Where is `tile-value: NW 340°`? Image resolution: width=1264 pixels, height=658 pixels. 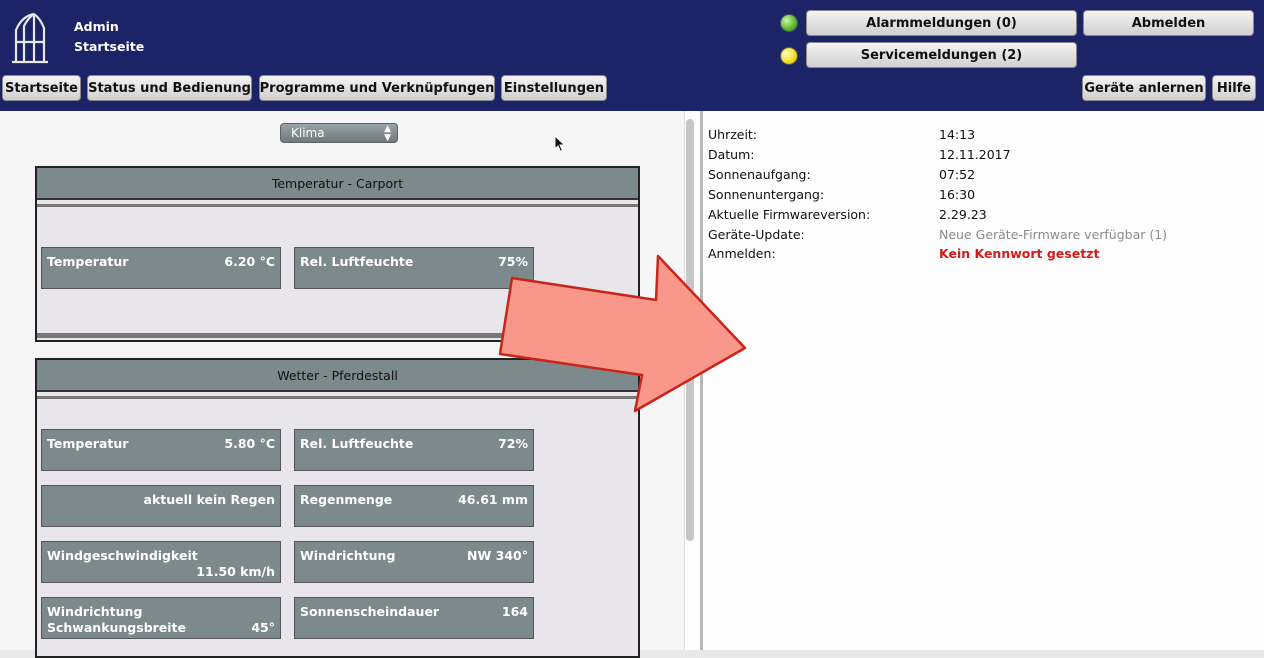 tile-value: NW 340° is located at coordinates (497, 555).